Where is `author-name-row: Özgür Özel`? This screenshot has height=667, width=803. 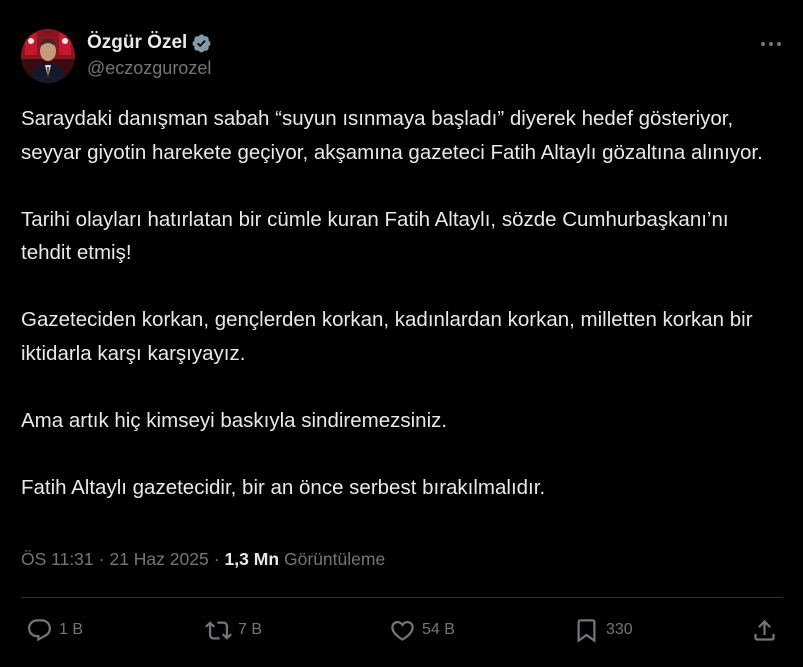 author-name-row: Özgür Özel is located at coordinates (149, 43).